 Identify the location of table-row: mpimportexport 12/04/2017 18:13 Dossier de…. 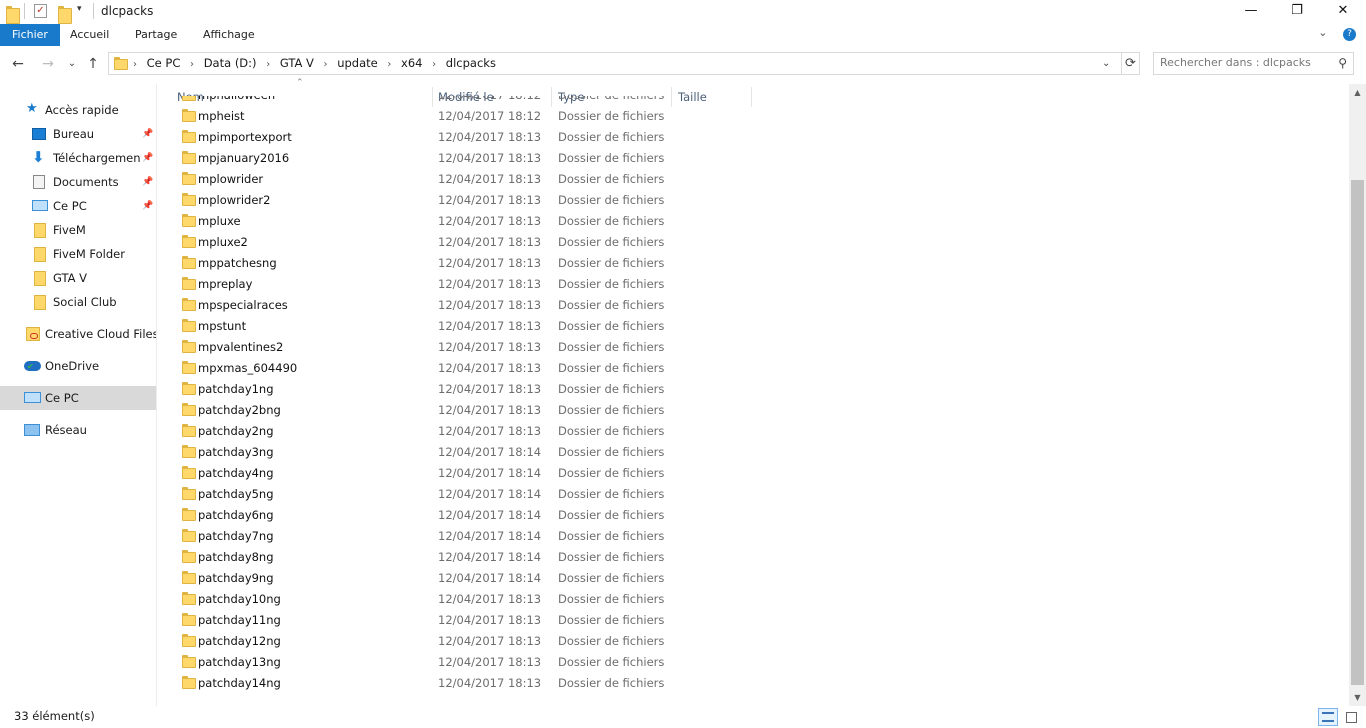
(454, 137).